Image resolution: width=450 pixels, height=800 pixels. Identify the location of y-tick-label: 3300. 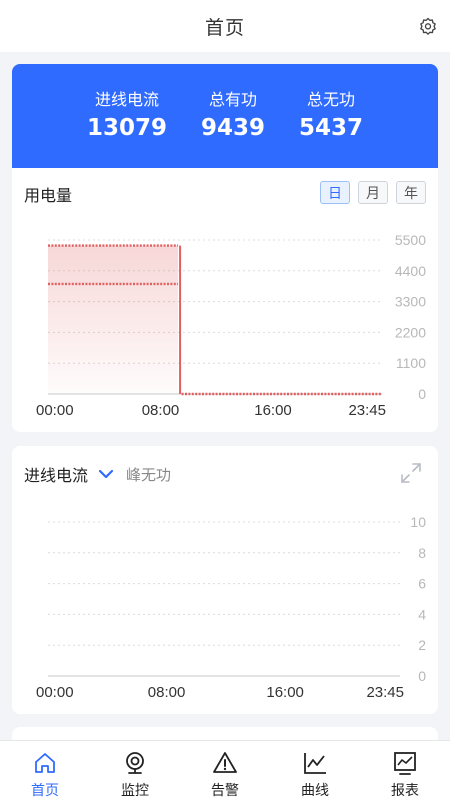
(410, 302).